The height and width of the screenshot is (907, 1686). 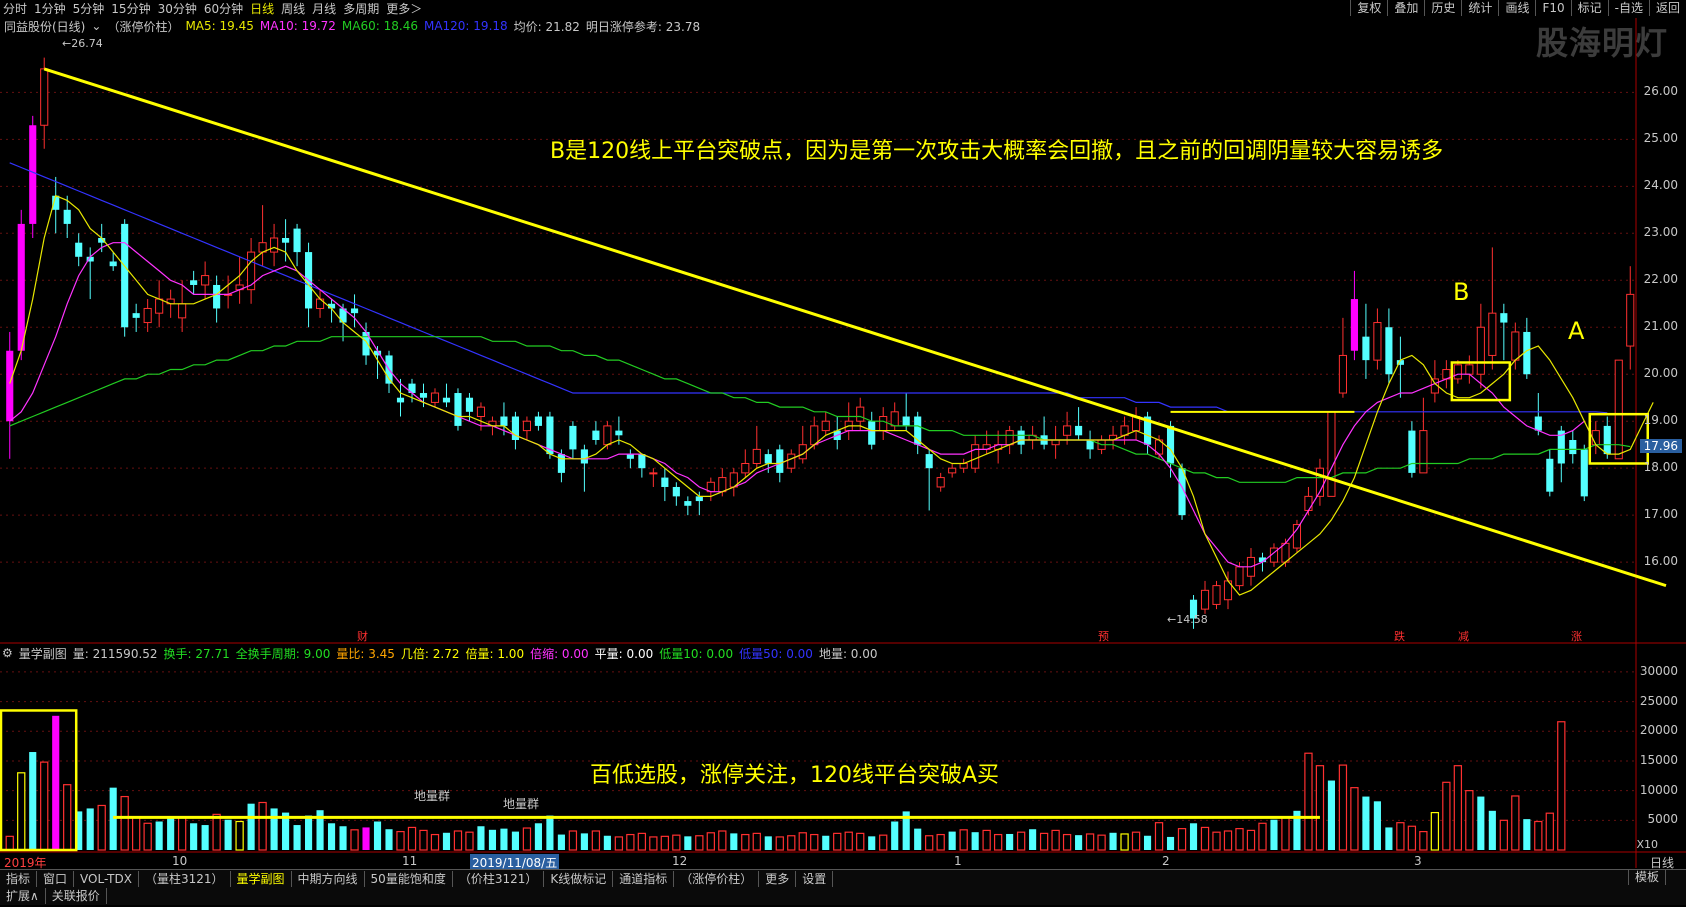 I want to click on volume-axis-label: 30000, so click(x=1658, y=670).